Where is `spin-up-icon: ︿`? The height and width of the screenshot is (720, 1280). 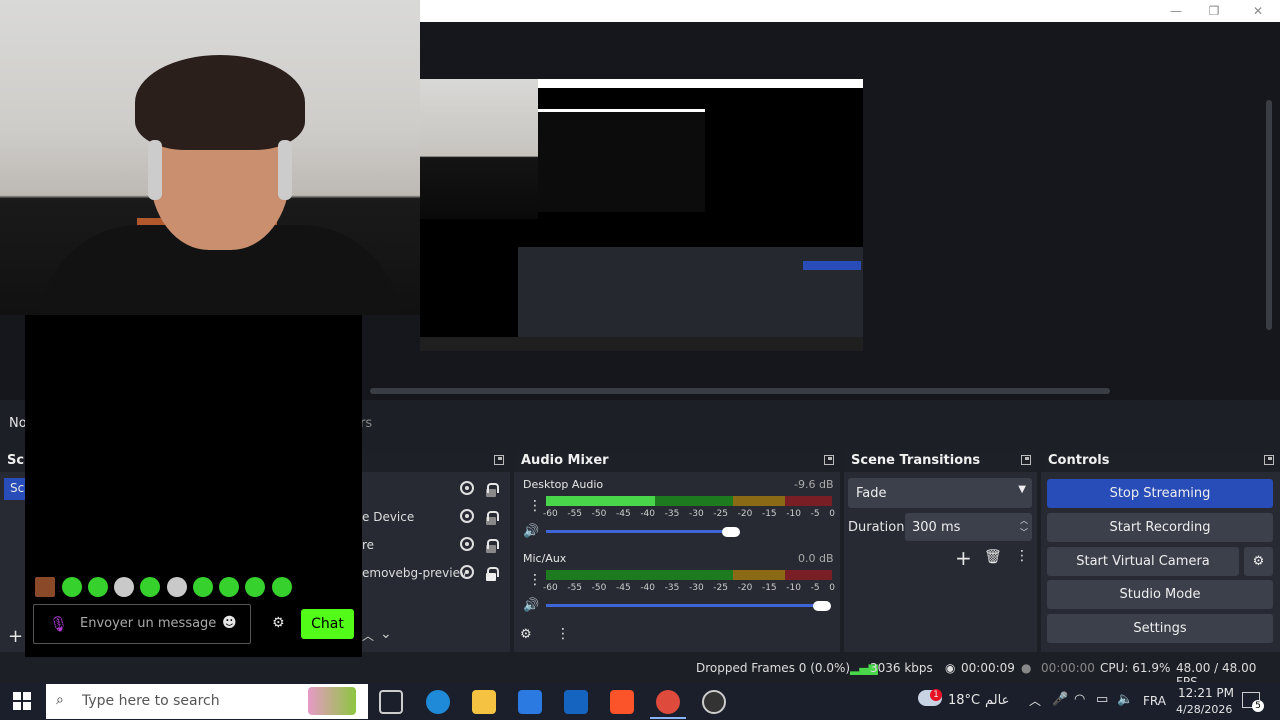 spin-up-icon: ︿ is located at coordinates (1024, 520).